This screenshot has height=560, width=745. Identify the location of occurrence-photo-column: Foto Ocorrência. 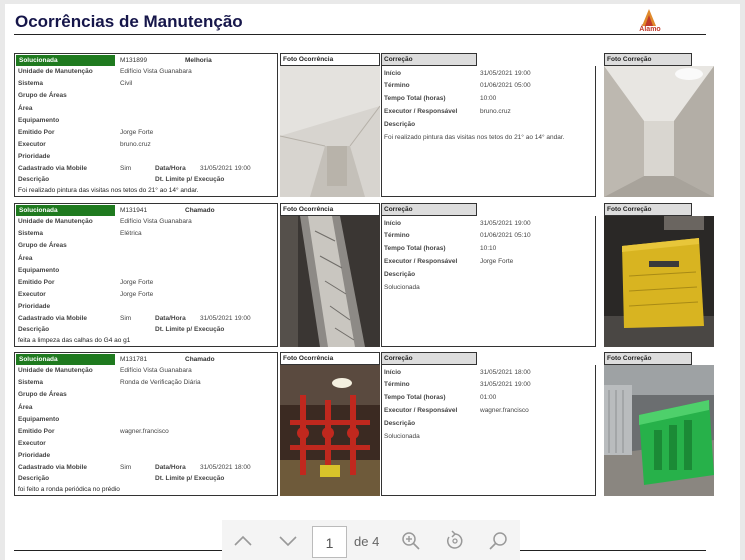
(330, 275).